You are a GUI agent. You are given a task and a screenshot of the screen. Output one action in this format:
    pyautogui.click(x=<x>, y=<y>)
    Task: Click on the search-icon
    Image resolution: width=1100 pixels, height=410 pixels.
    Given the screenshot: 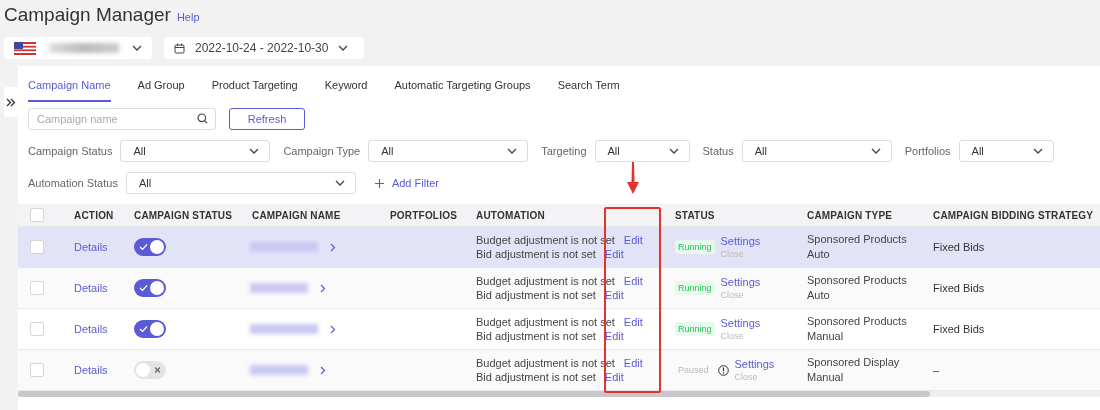 What is the action you would take?
    pyautogui.click(x=202, y=118)
    